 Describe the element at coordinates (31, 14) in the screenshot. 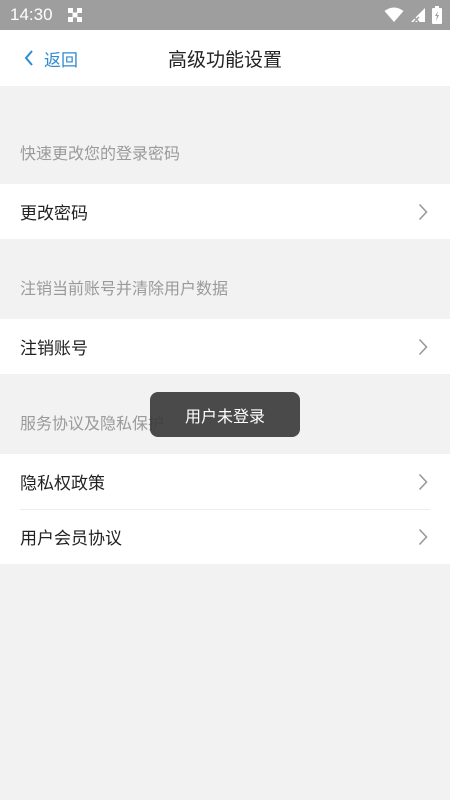

I see `status-time: 14:30` at that location.